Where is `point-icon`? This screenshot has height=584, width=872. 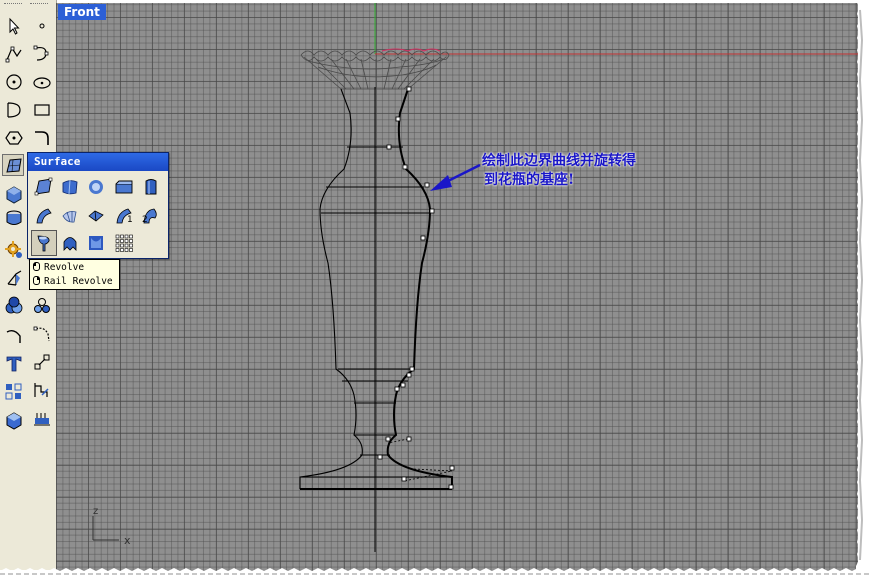 point-icon is located at coordinates (41, 25).